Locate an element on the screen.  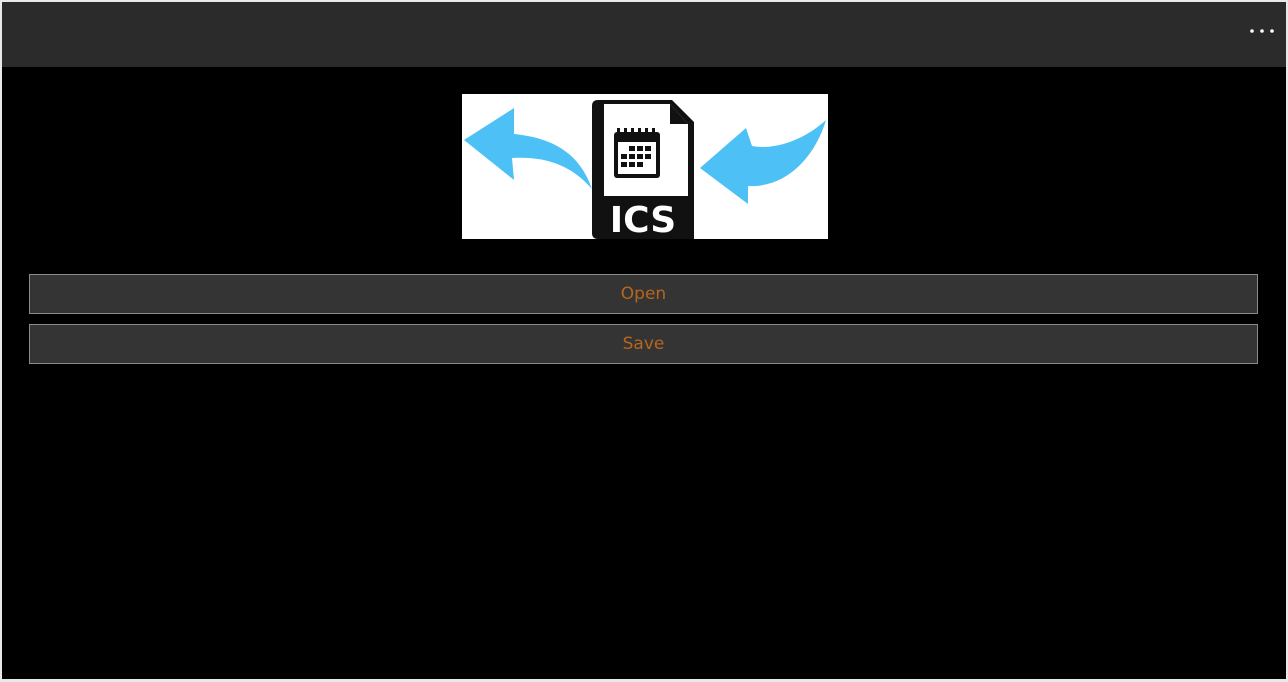
more-options-button is located at coordinates (1262, 31).